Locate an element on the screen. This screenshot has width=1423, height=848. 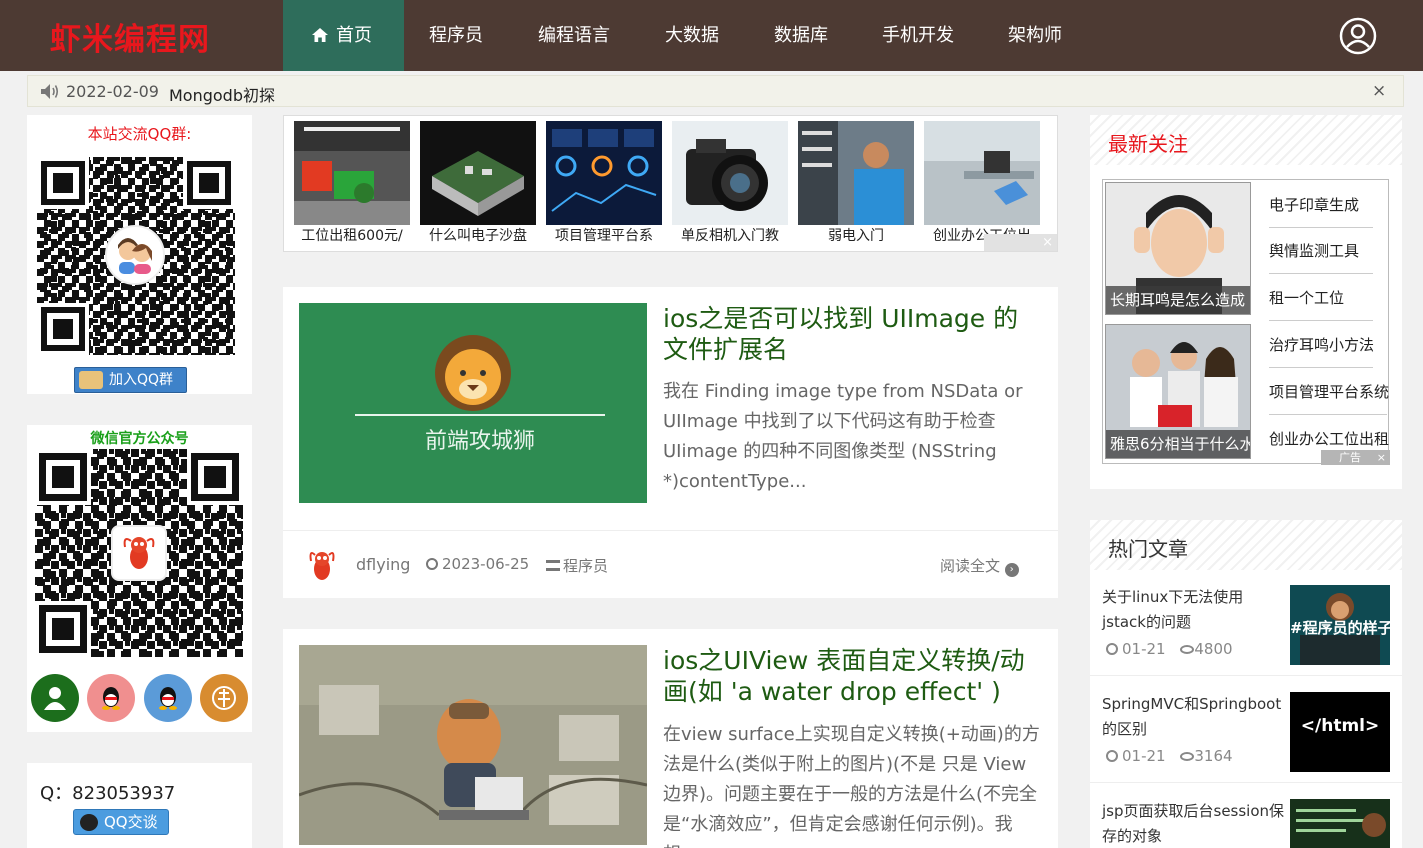
latest-link: 电子印章生成 is located at coordinates (1321, 205).